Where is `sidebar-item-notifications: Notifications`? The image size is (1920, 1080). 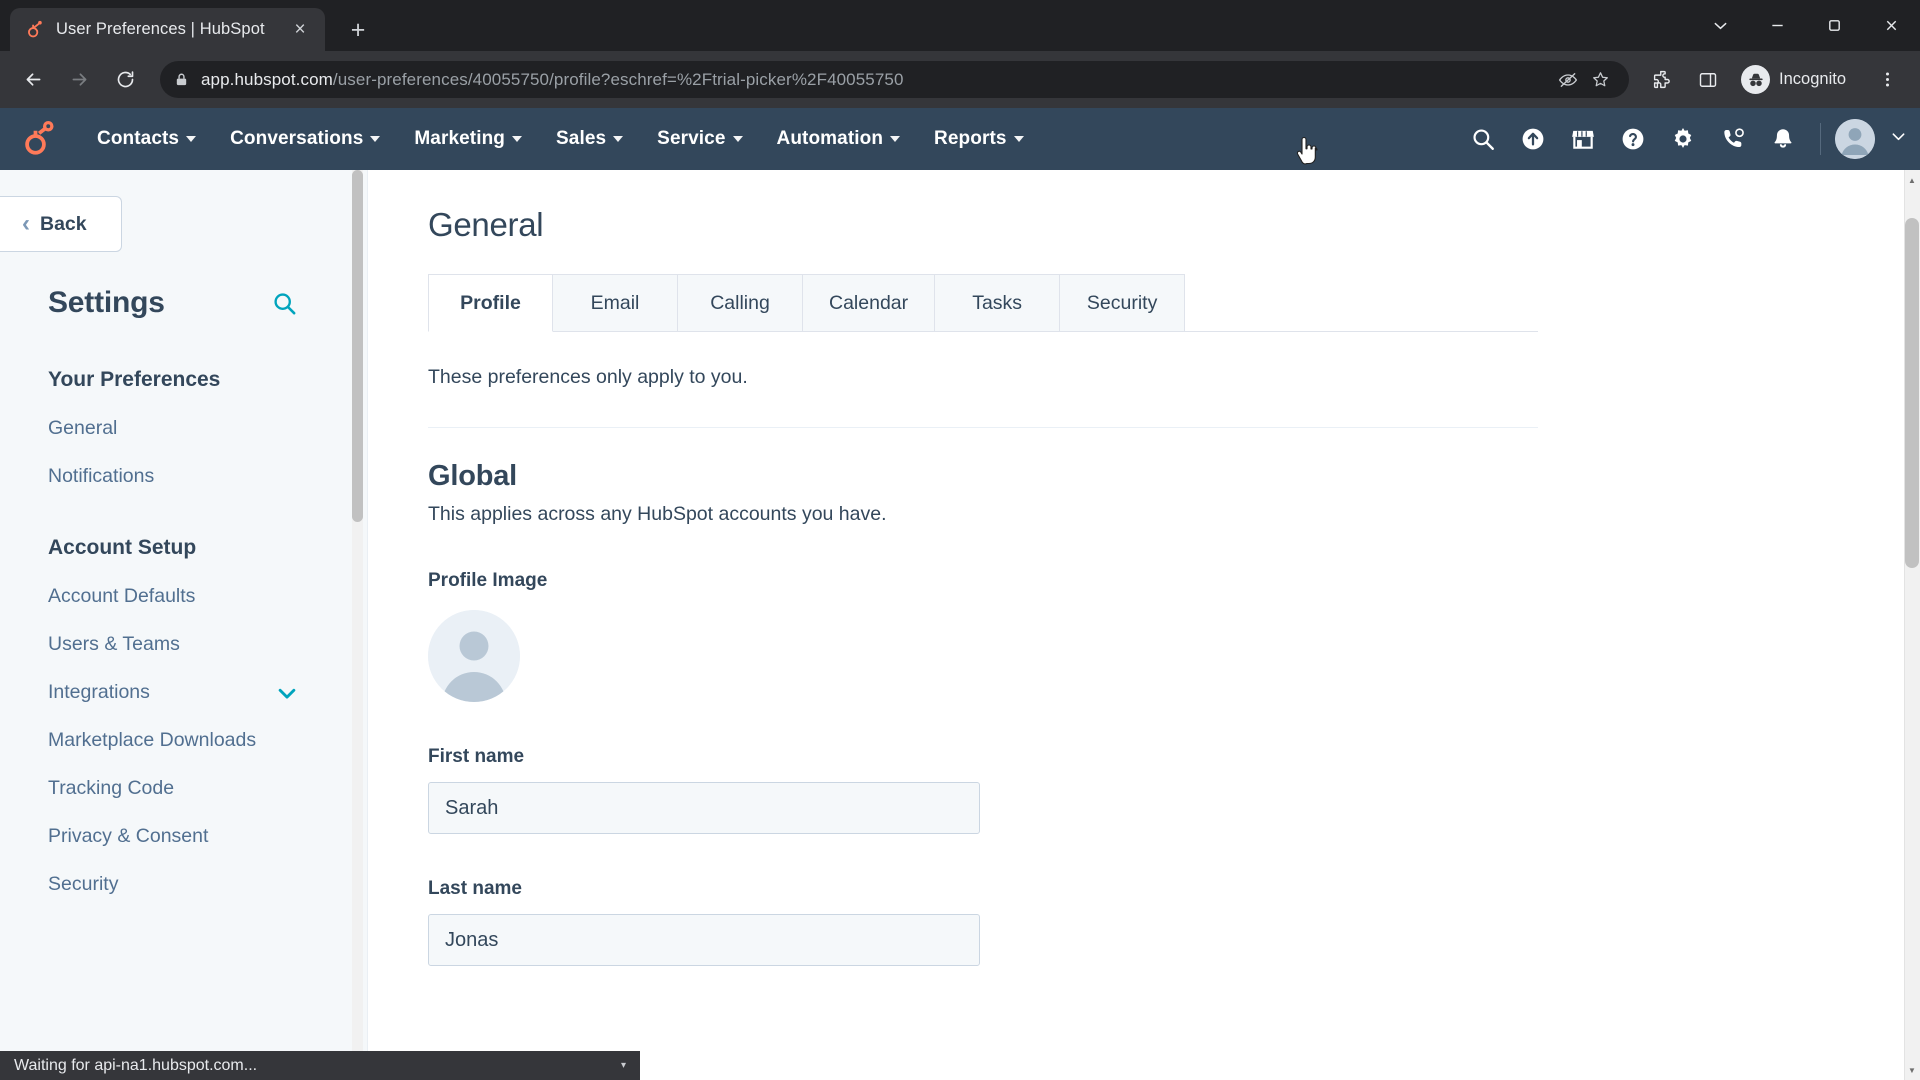 sidebar-item-notifications: Notifications is located at coordinates (173, 476).